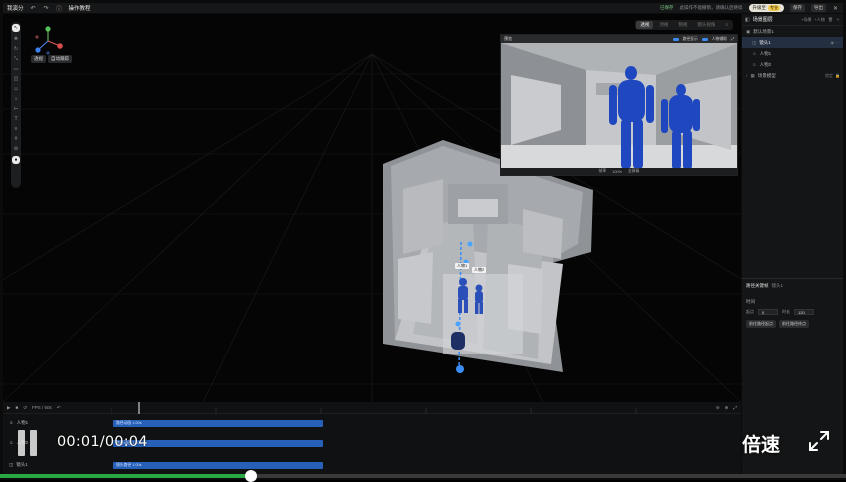 The image size is (846, 482). I want to click on tree-item-camera: ◫ 镜头1 ◉ ⋯, so click(792, 42).